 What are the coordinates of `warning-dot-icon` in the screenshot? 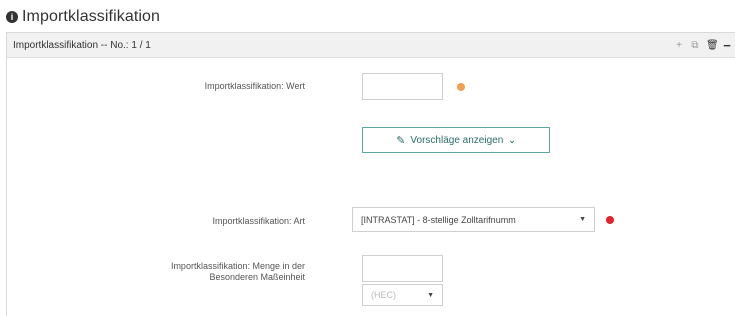 It's located at (461, 87).